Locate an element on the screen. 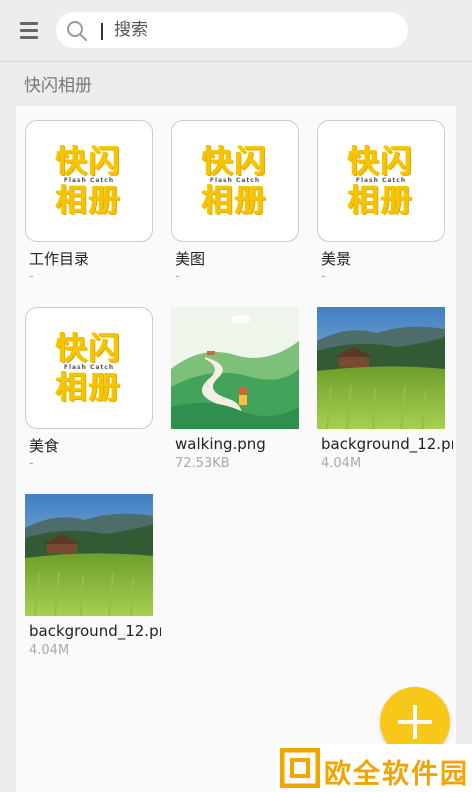 The height and width of the screenshot is (792, 472). search-input is located at coordinates (224, 30).